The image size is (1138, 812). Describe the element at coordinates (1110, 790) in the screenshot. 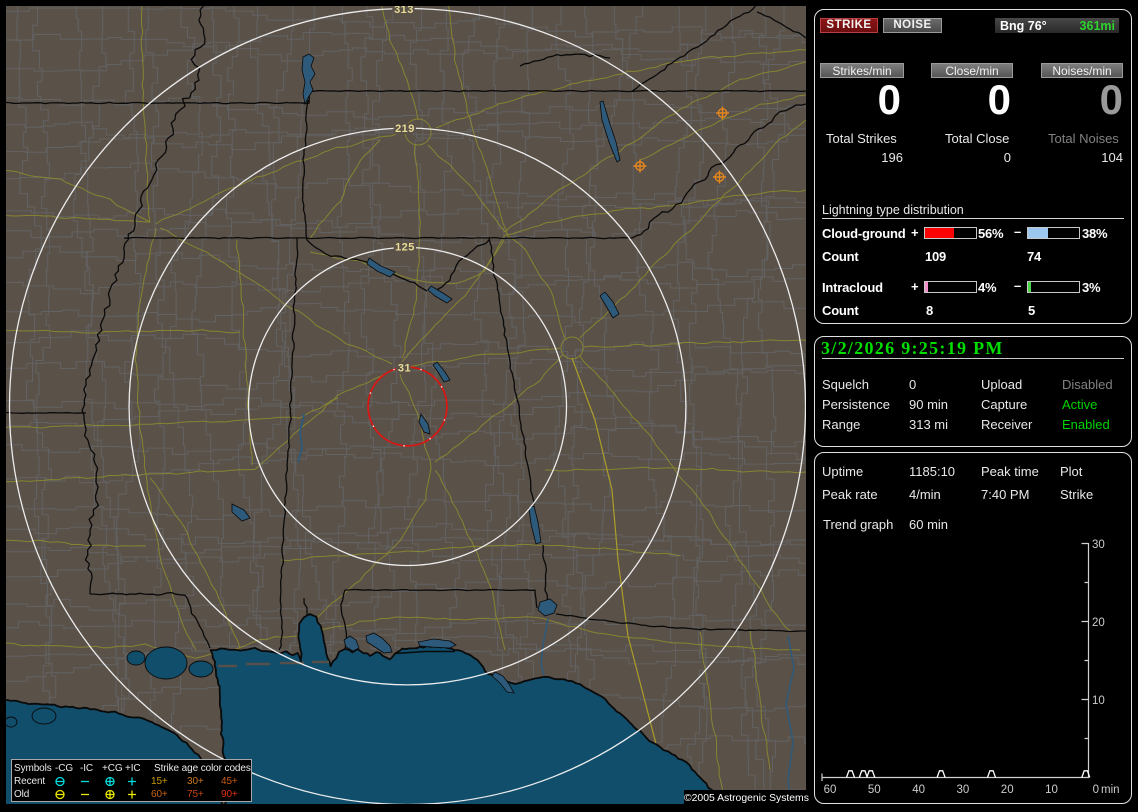

I see `svg-text: min` at that location.